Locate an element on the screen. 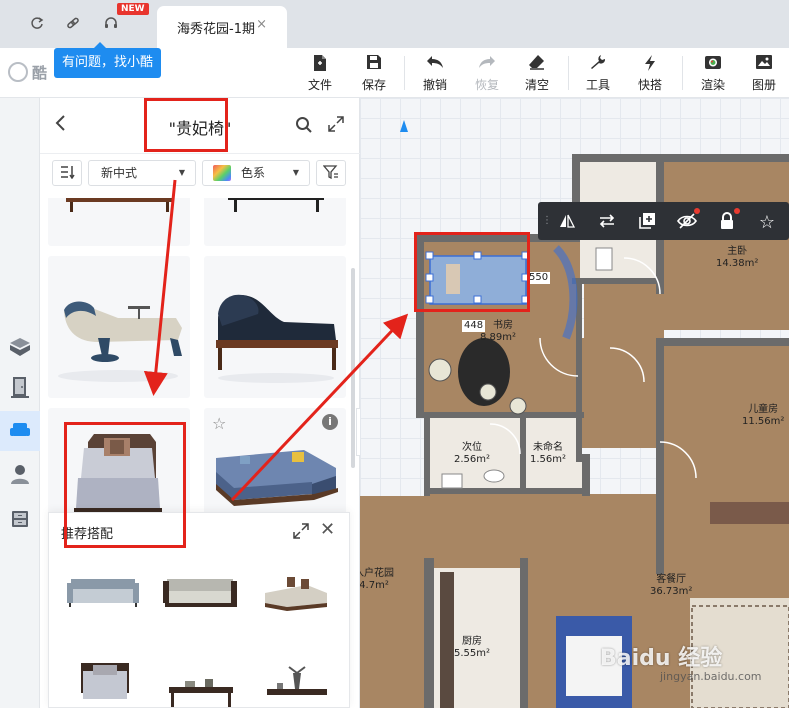  arrow-search-to-product is located at coordinates (160, 287).